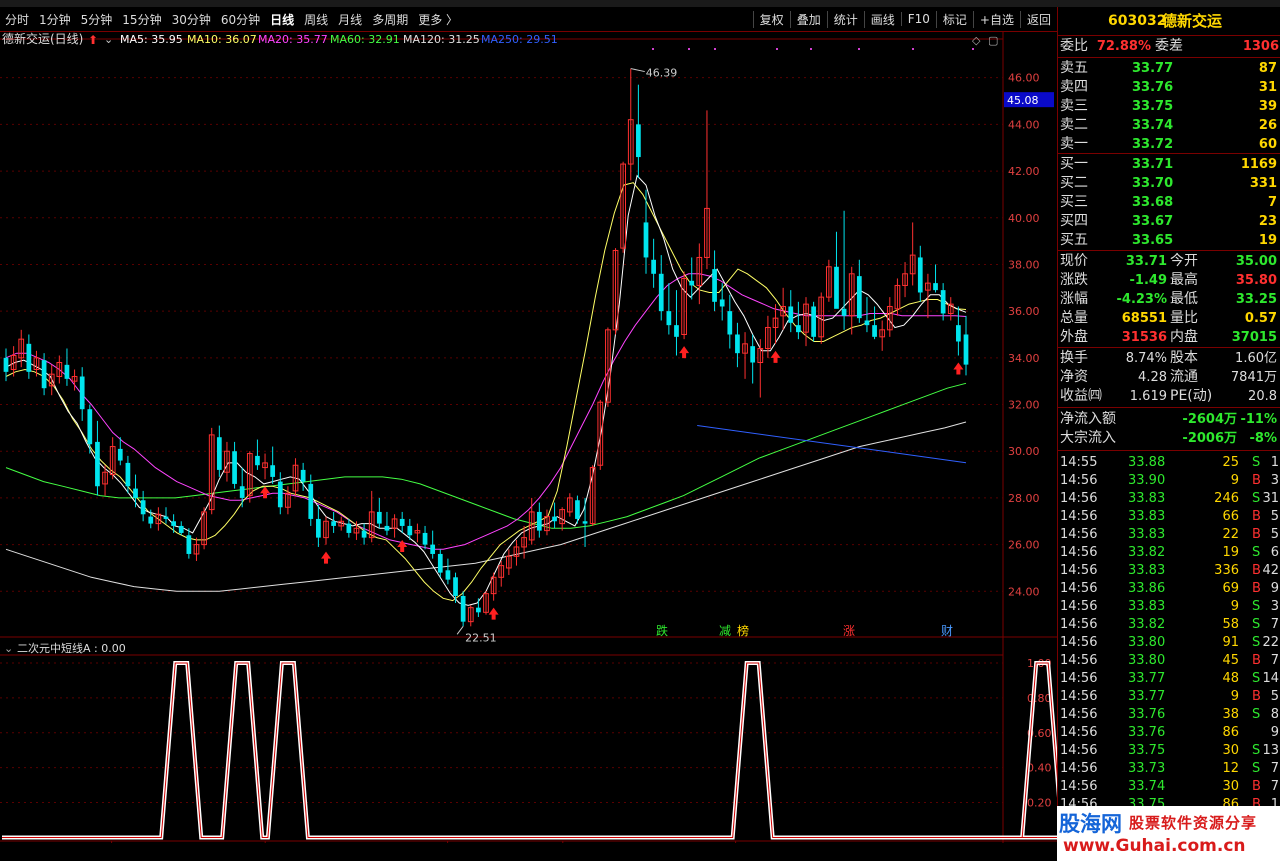 Image resolution: width=1280 pixels, height=861 pixels. I want to click on toolbar-button-3: 画线, so click(882, 19).